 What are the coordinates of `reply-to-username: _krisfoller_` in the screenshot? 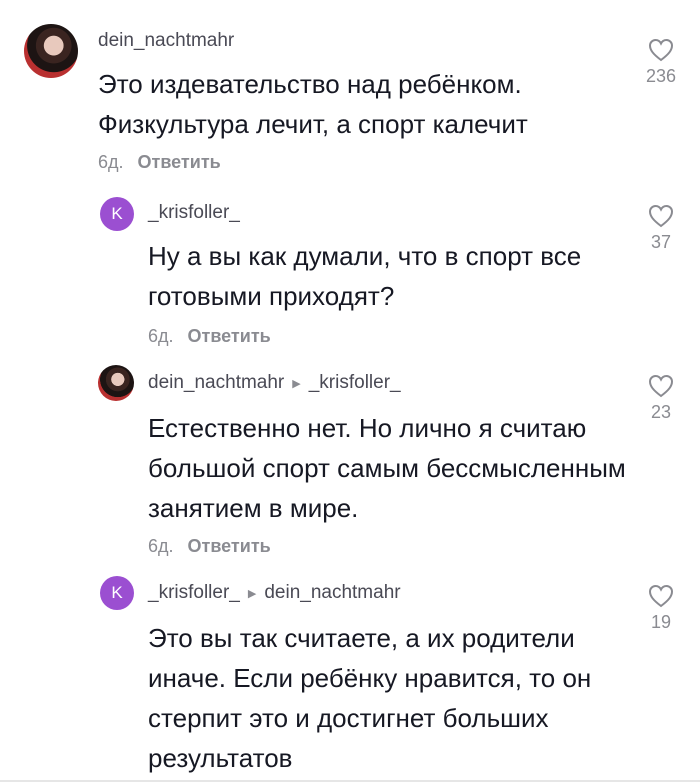 It's located at (355, 383).